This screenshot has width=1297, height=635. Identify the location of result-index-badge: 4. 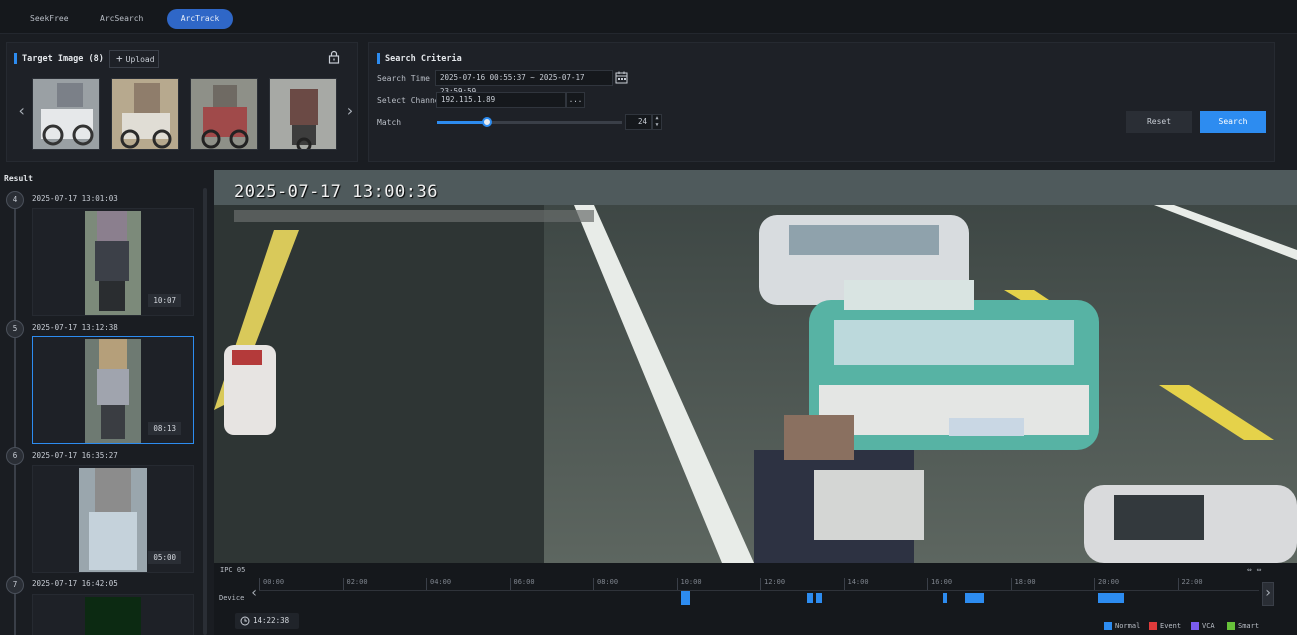
(15, 200).